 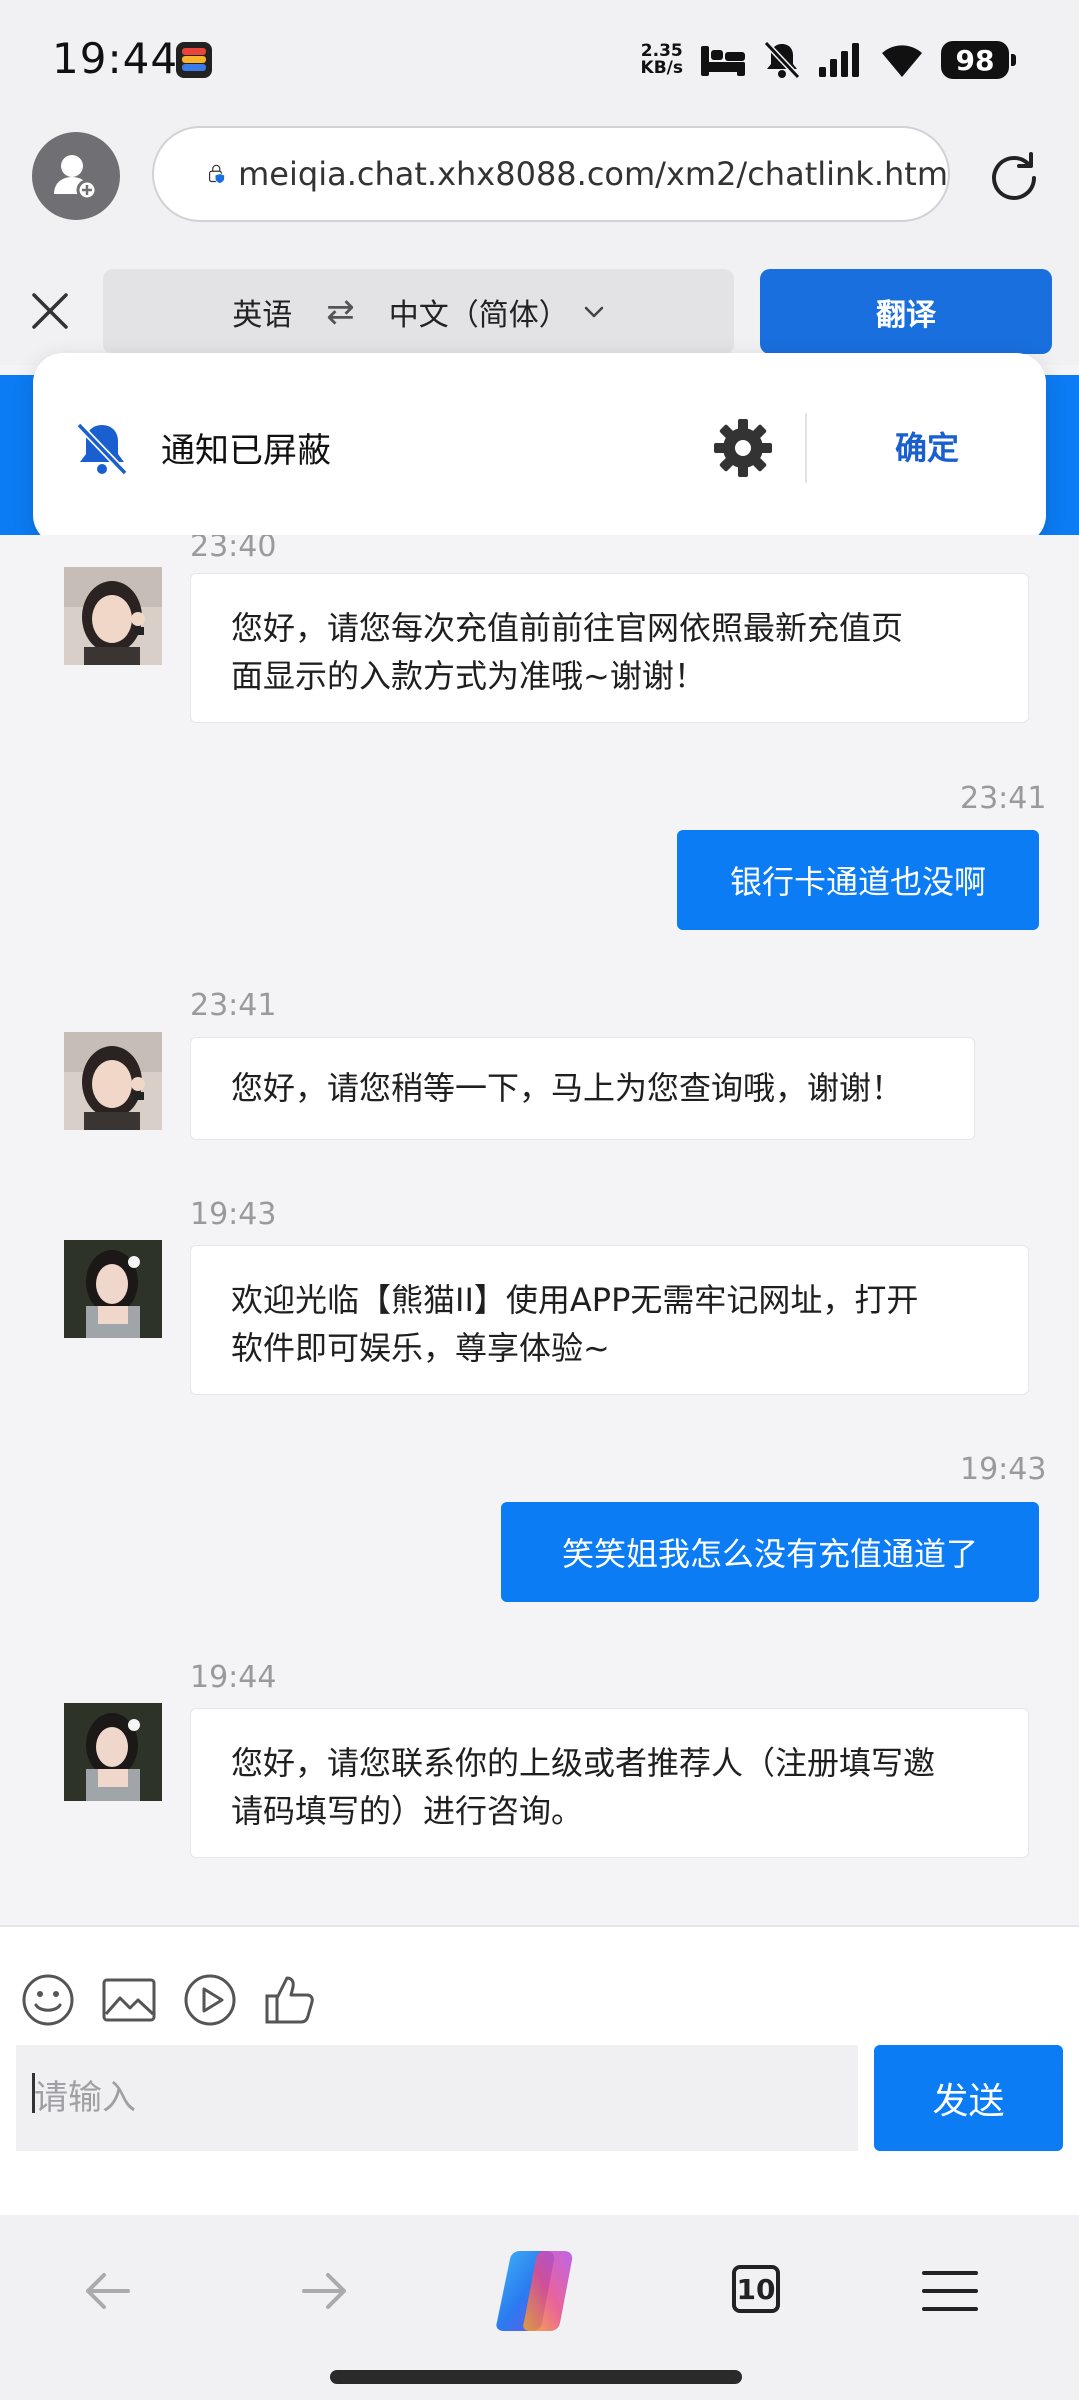 What do you see at coordinates (291, 2000) in the screenshot?
I see `thumbs-up-icon` at bounding box center [291, 2000].